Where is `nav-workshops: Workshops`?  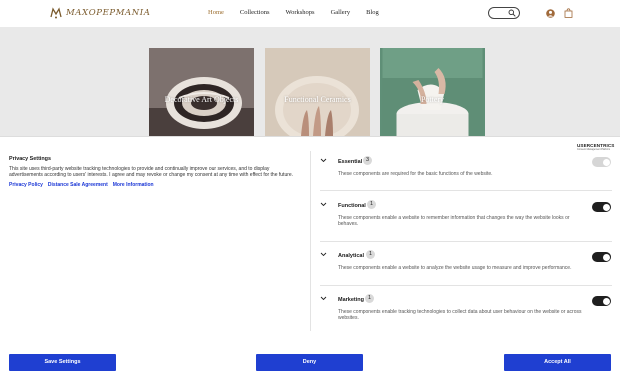 nav-workshops: Workshops is located at coordinates (300, 12).